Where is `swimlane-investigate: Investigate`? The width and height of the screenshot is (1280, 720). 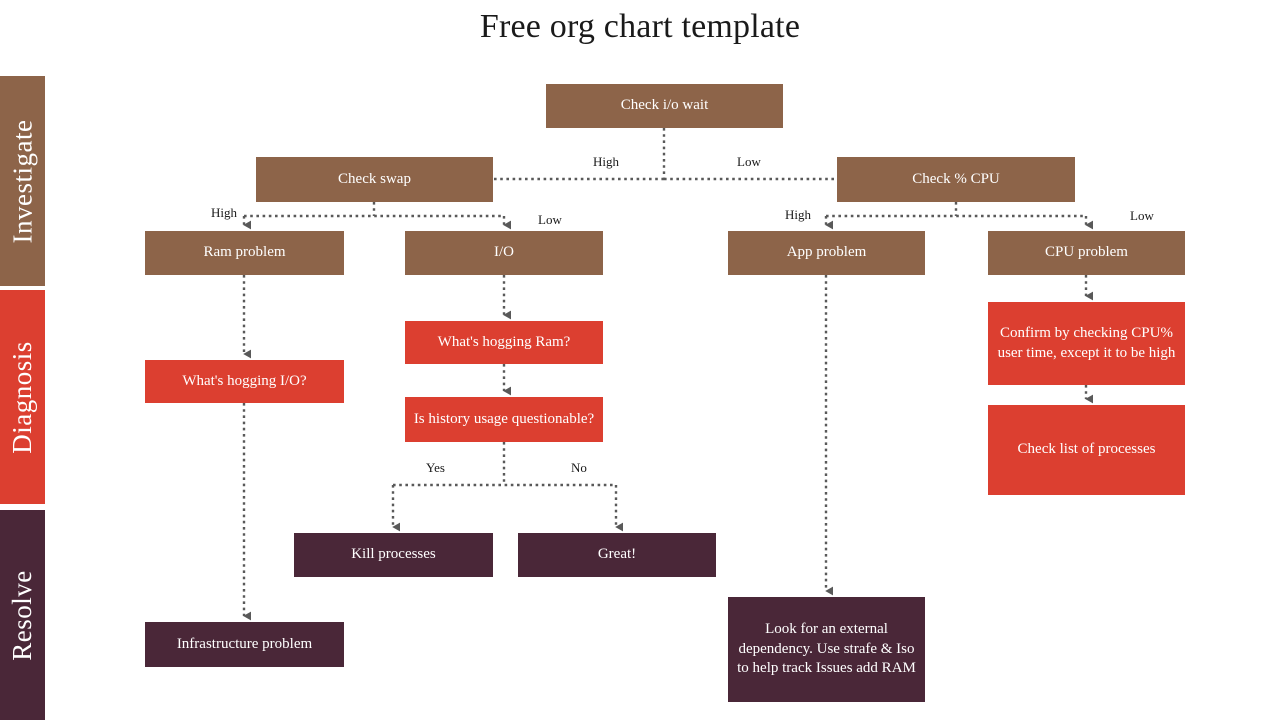 swimlane-investigate: Investigate is located at coordinates (22, 181).